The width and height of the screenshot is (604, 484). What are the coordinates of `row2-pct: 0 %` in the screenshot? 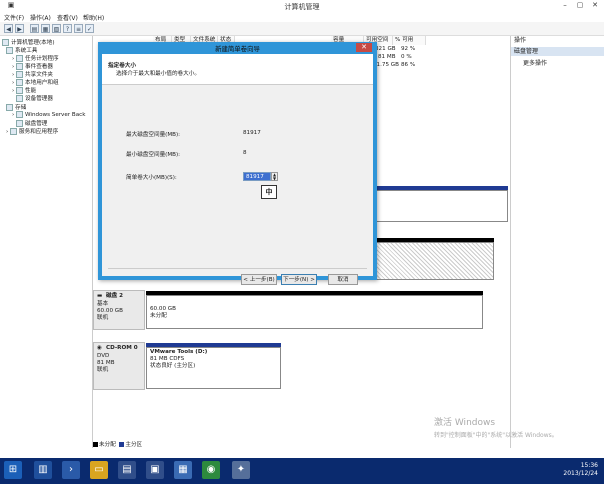 It's located at (406, 57).